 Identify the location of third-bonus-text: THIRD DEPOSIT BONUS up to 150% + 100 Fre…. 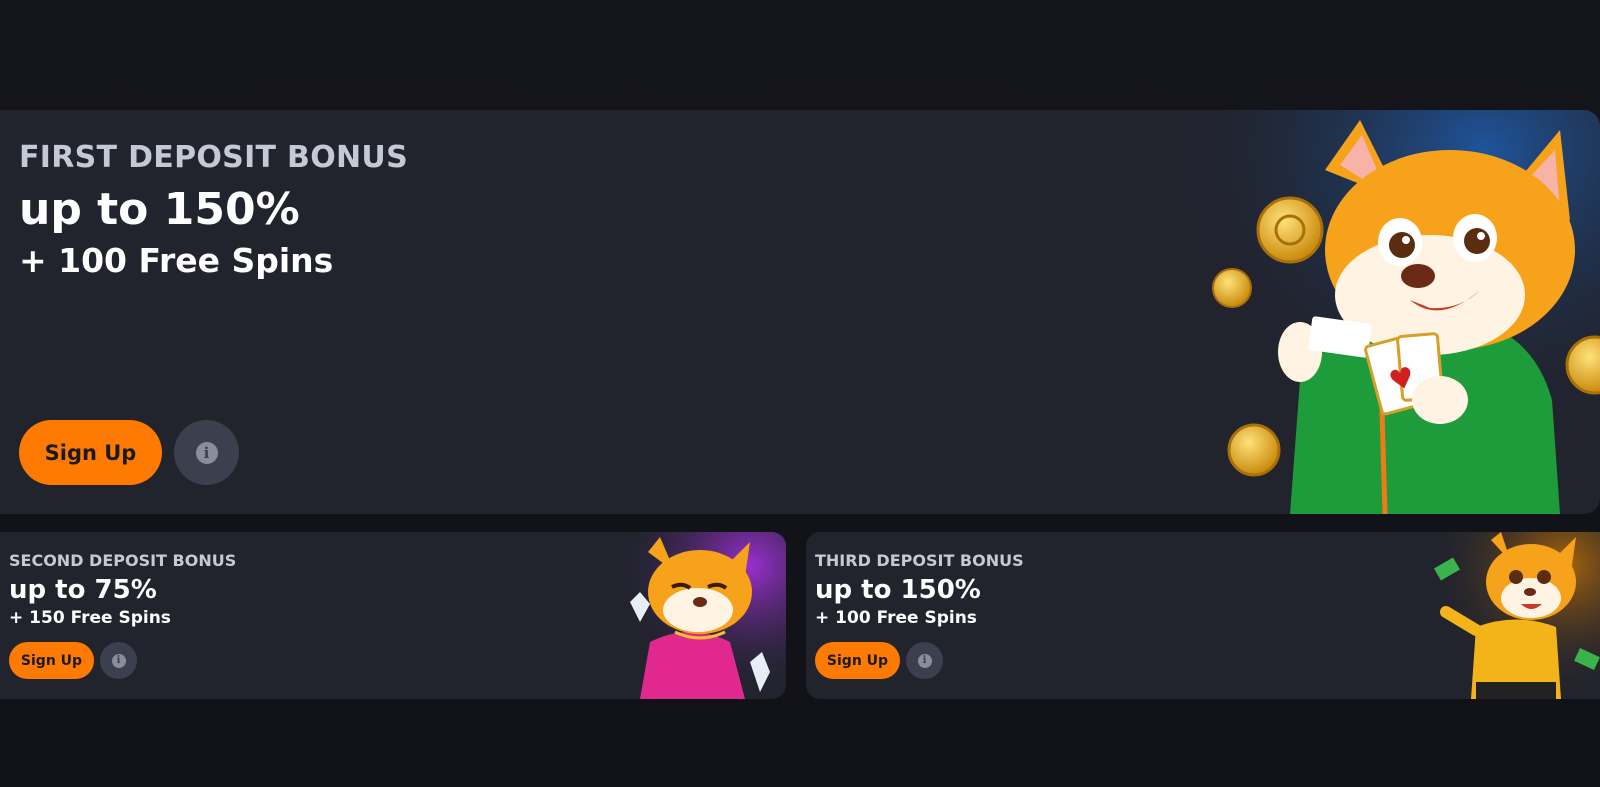
(919, 589).